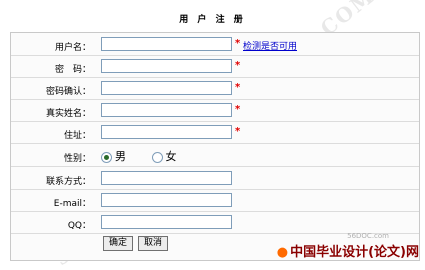 Image resolution: width=425 pixels, height=270 pixels. What do you see at coordinates (171, 156) in the screenshot?
I see `gender-option-female-label: 女` at bounding box center [171, 156].